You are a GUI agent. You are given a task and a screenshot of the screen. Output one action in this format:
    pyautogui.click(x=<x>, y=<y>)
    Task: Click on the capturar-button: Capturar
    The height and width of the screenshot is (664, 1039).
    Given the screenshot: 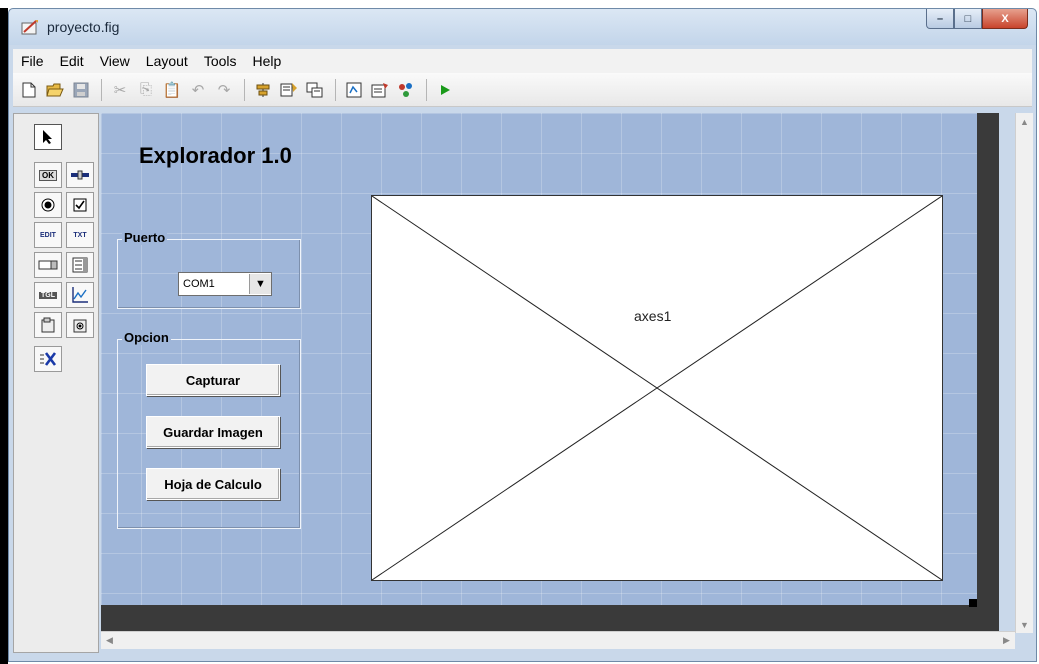 What is the action you would take?
    pyautogui.click(x=213, y=380)
    